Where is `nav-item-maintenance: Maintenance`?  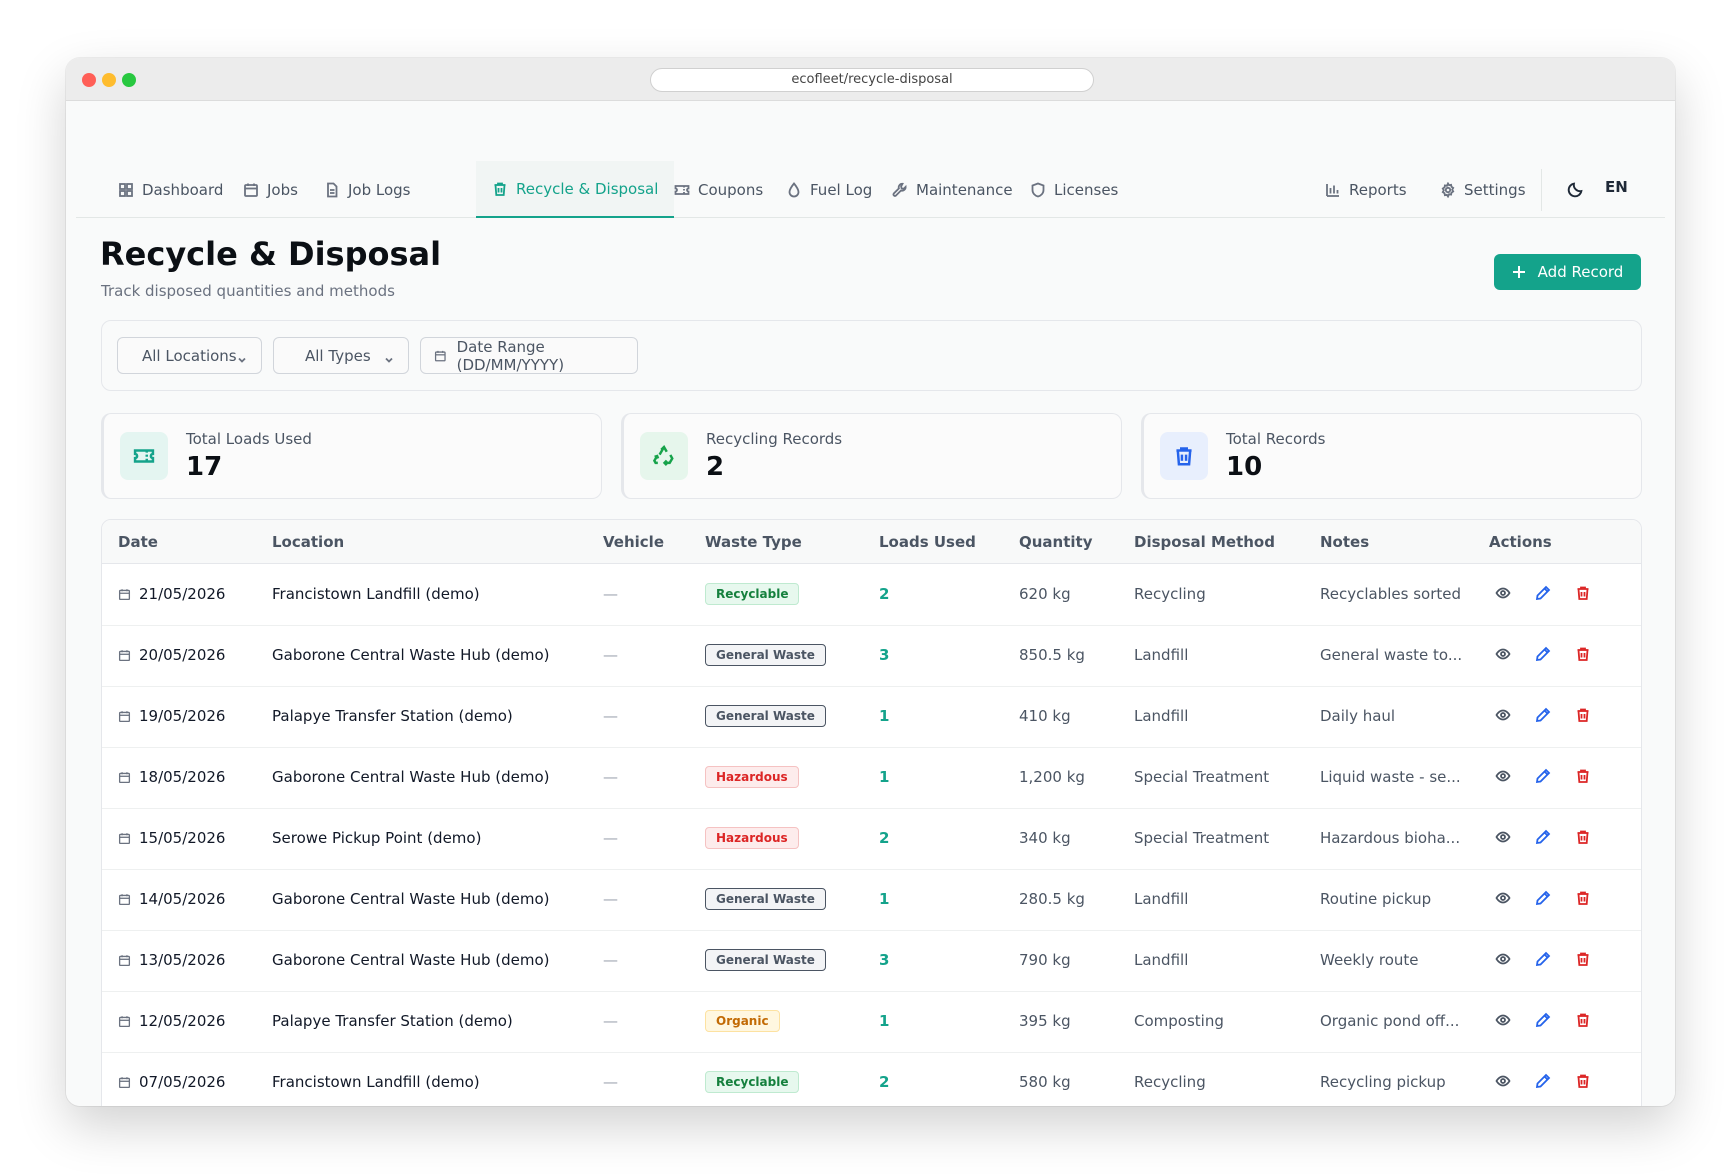
nav-item-maintenance: Maintenance is located at coordinates (952, 189).